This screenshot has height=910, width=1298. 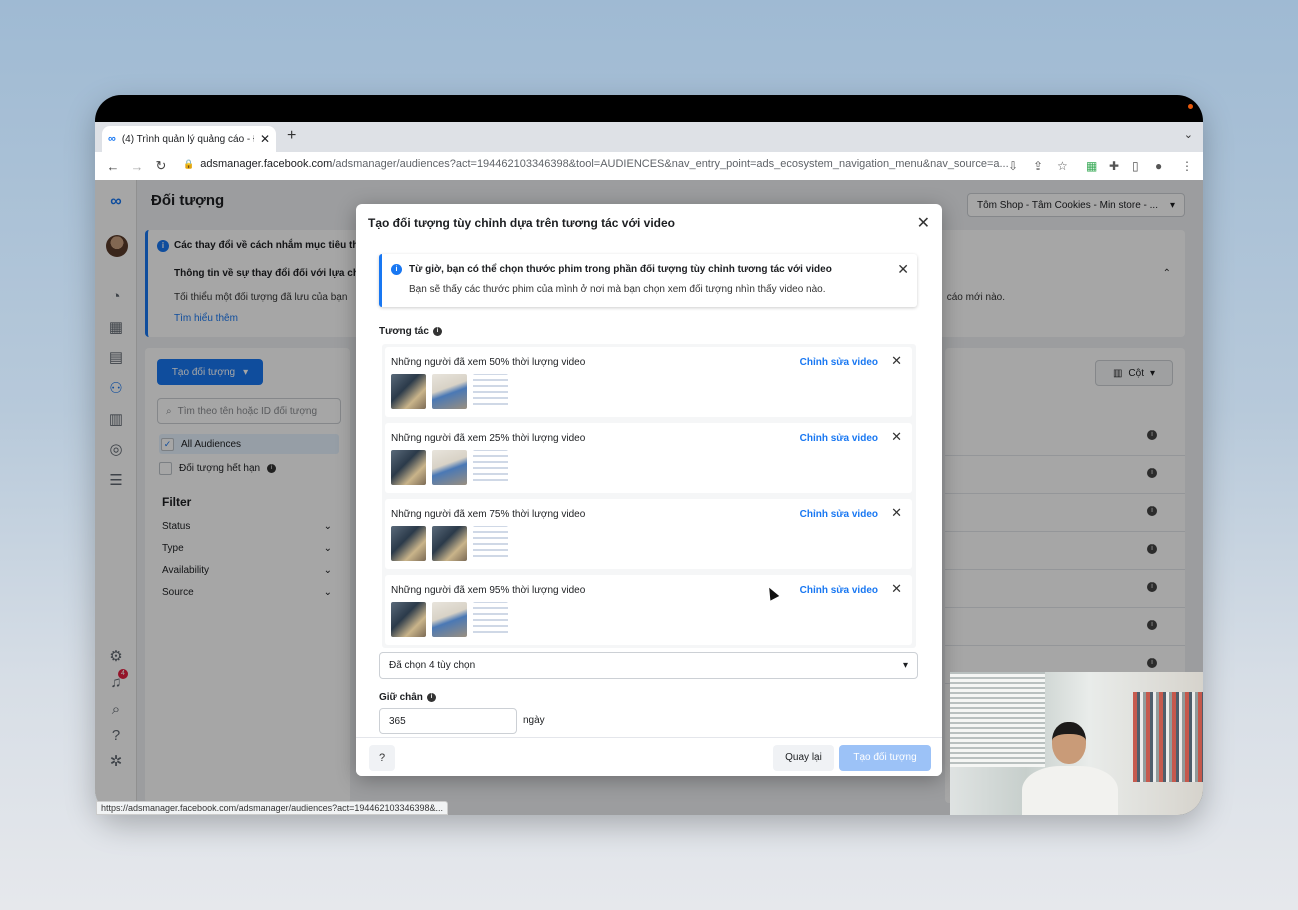 I want to click on retention-unit: ngày, so click(x=534, y=720).